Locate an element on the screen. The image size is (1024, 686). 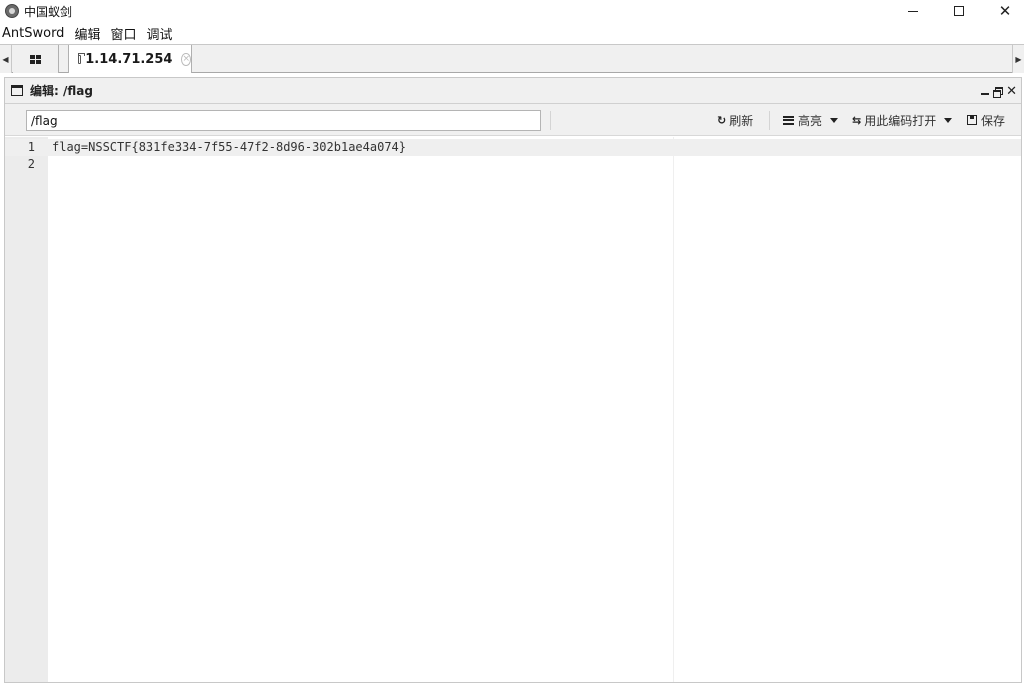
print-margin is located at coordinates (673, 409).